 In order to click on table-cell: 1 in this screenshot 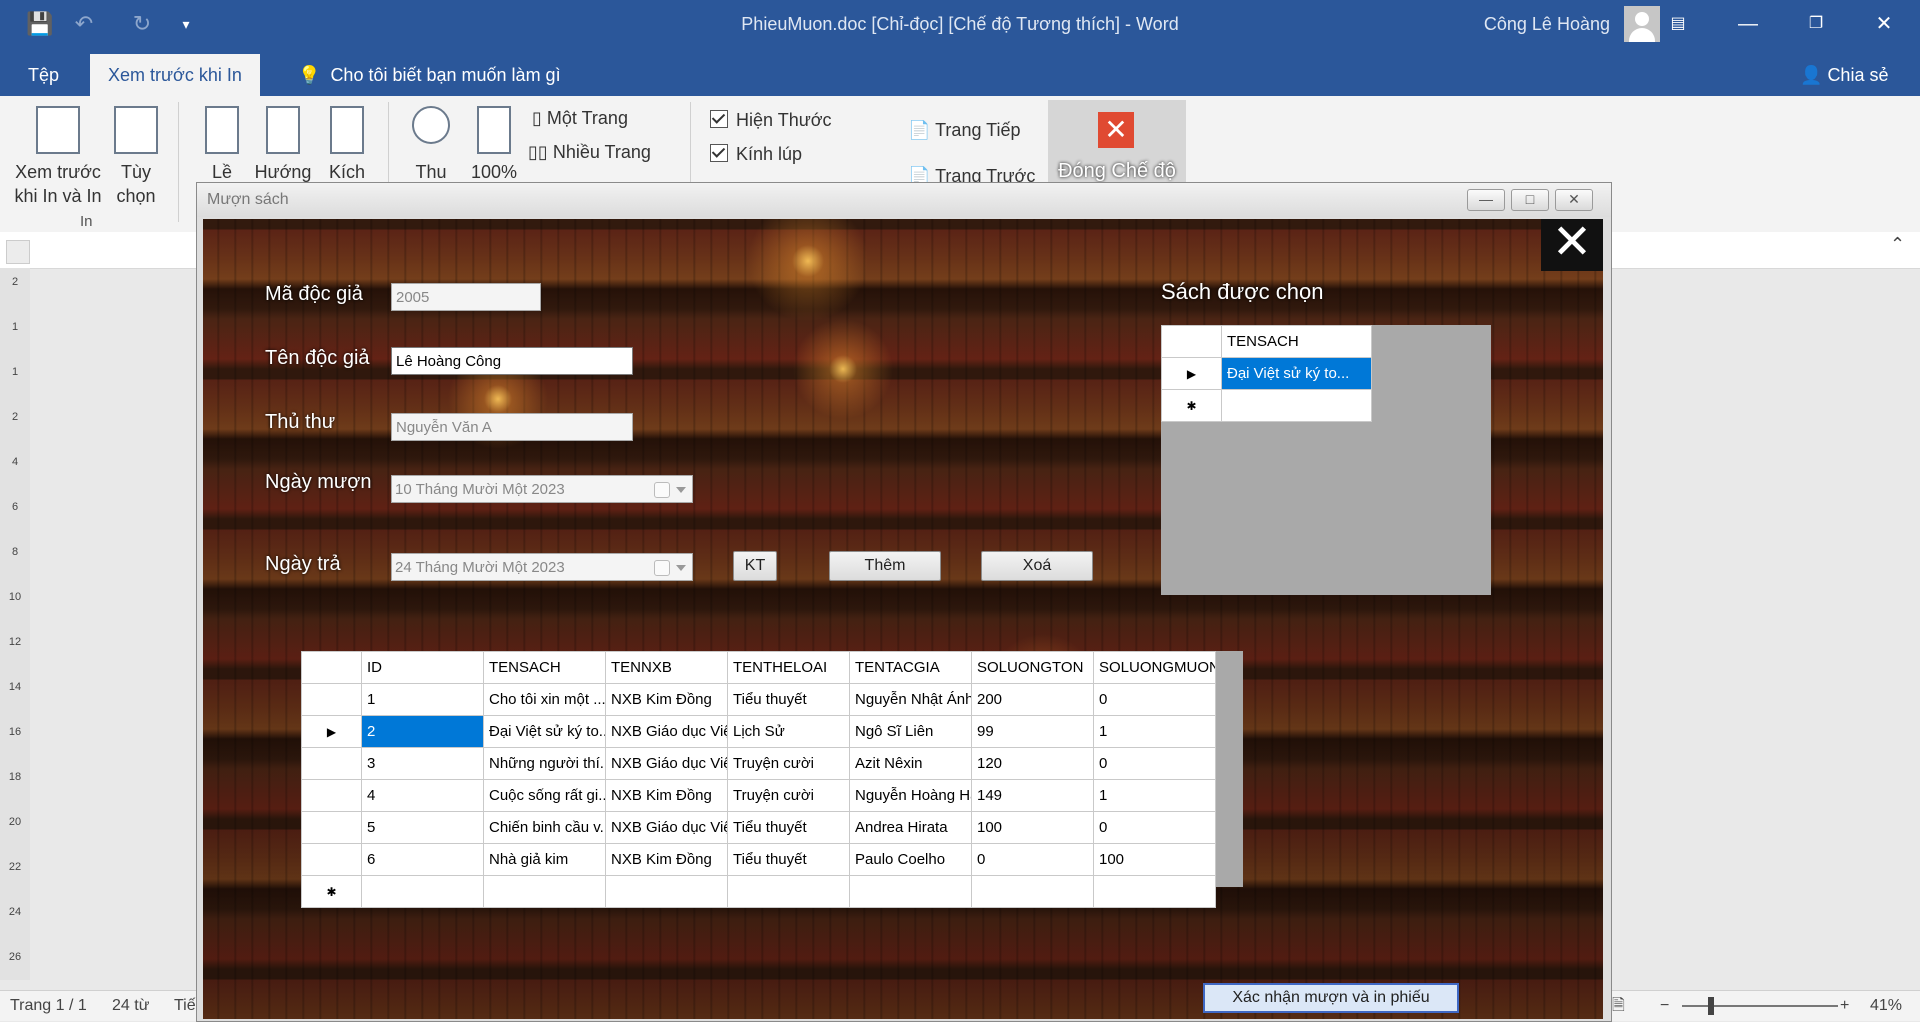, I will do `click(1154, 795)`.